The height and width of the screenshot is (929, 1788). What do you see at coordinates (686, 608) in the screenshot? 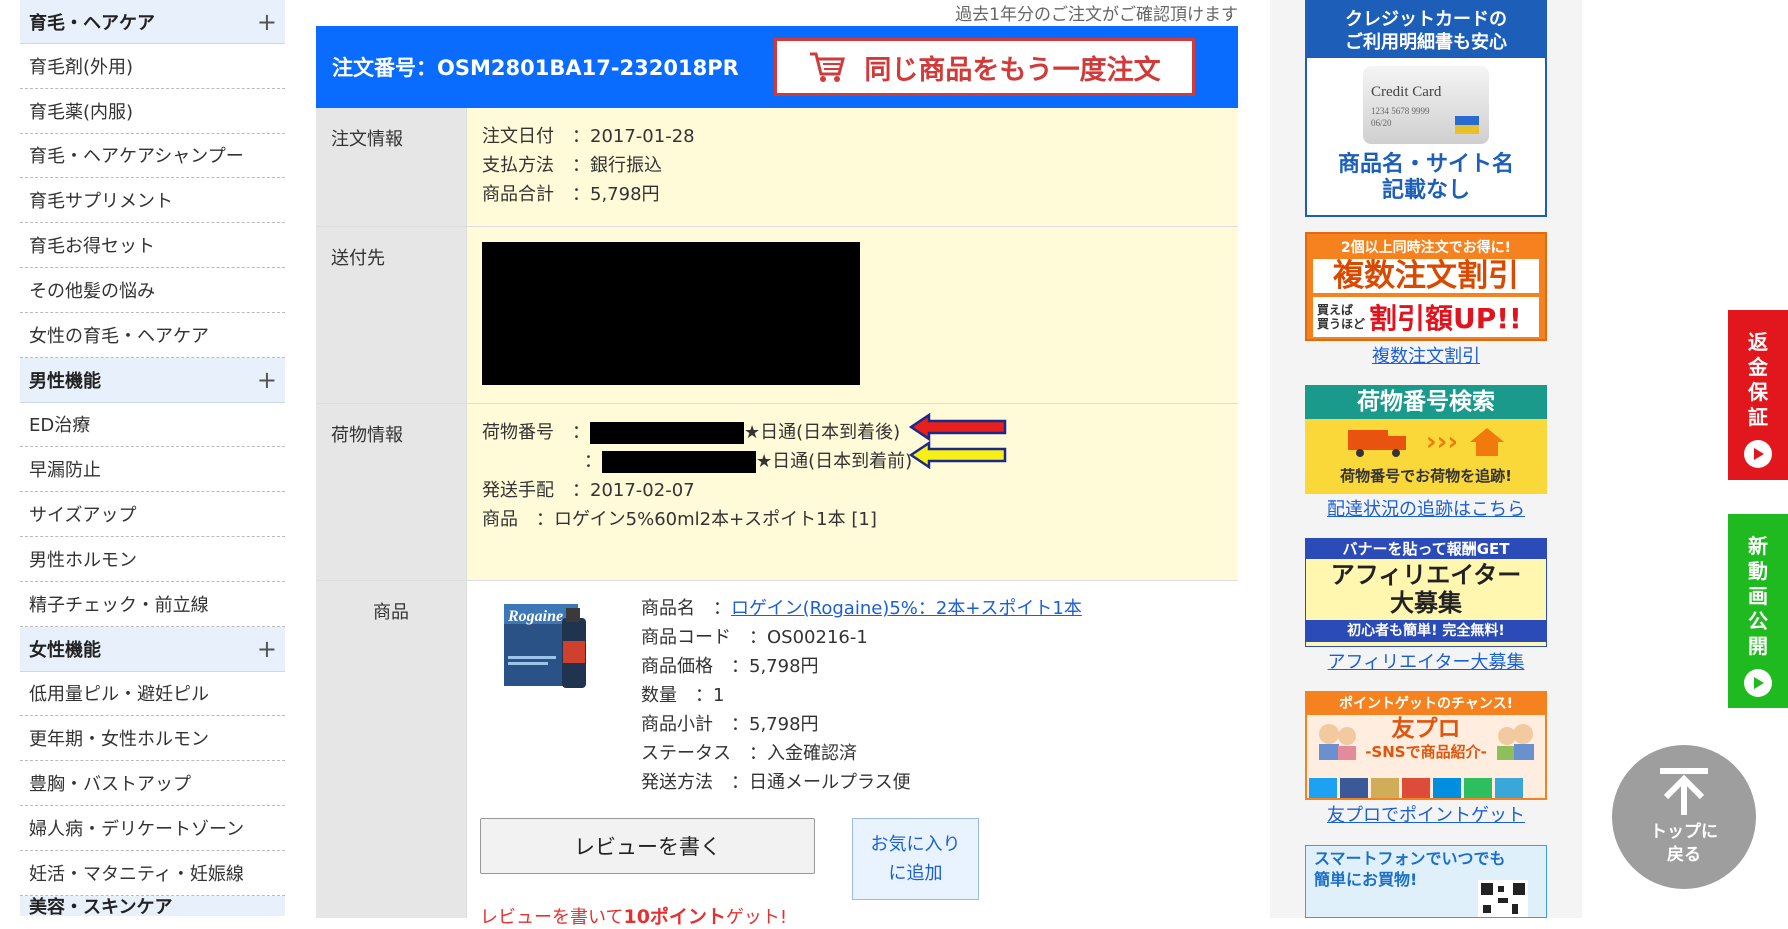
I see `product-name-label: 商品名 ：` at bounding box center [686, 608].